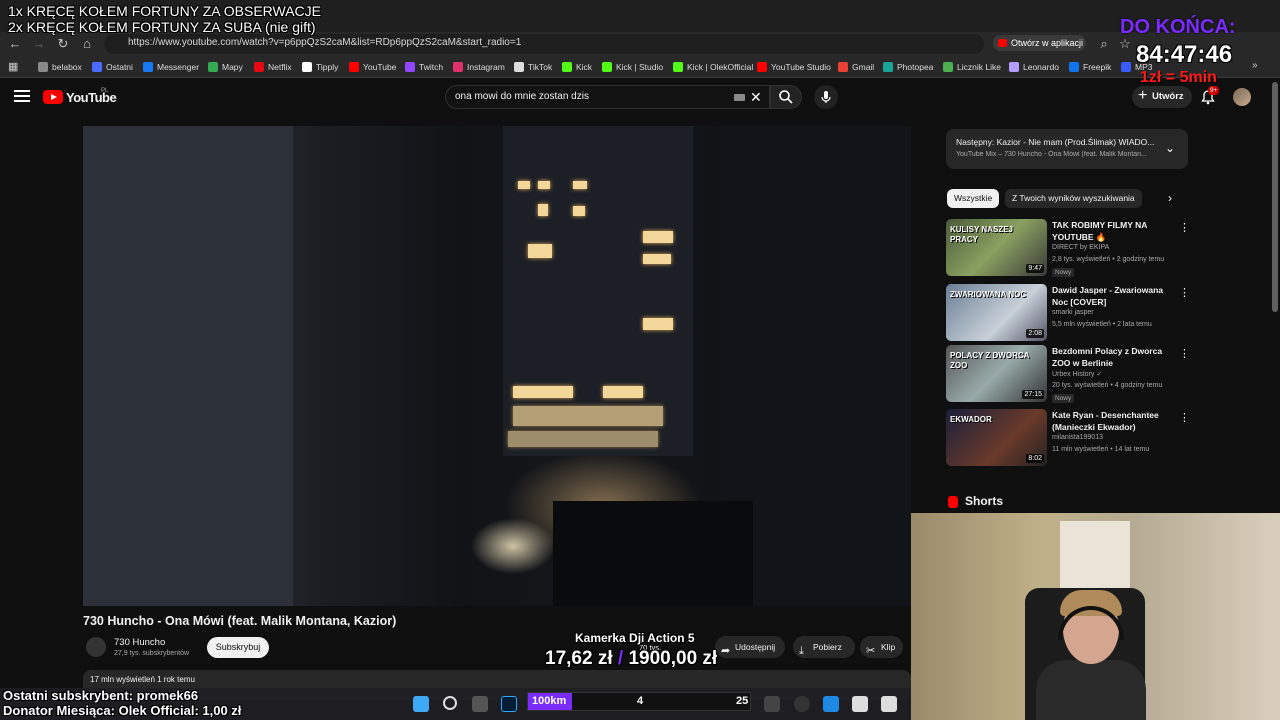 This screenshot has height=720, width=1280. Describe the element at coordinates (424, 67) in the screenshot. I see `bookmark-item: Twitch` at that location.